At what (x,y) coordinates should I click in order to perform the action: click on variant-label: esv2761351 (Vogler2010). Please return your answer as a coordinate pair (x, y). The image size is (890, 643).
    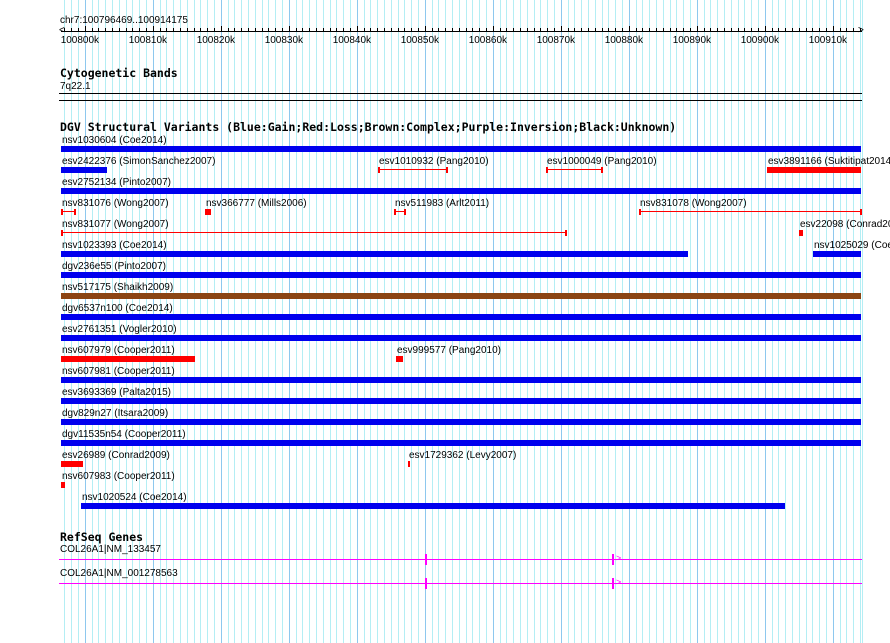
    Looking at the image, I should click on (119, 329).